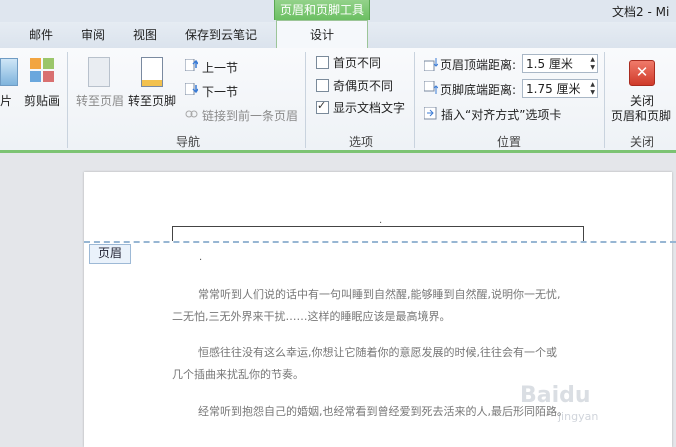  Describe the element at coordinates (641, 12) in the screenshot. I see `document-title: 文档2 - Mi` at that location.